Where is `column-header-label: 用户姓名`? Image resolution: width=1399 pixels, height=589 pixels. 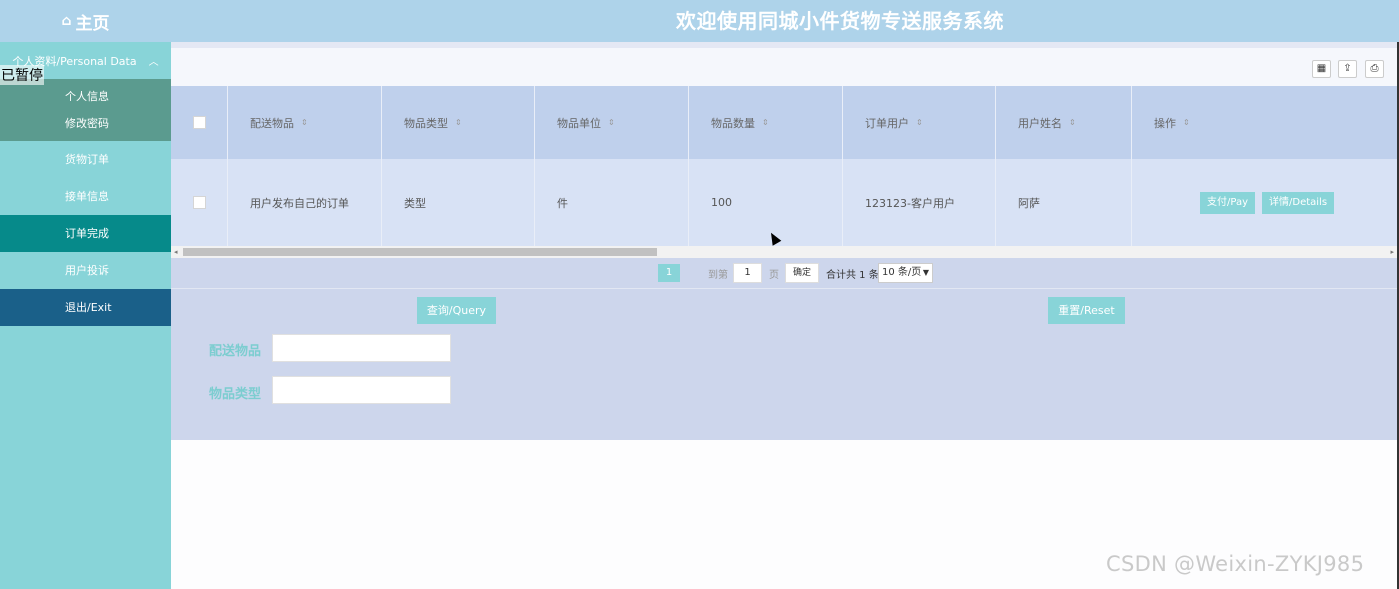 column-header-label: 用户姓名 is located at coordinates (1040, 123).